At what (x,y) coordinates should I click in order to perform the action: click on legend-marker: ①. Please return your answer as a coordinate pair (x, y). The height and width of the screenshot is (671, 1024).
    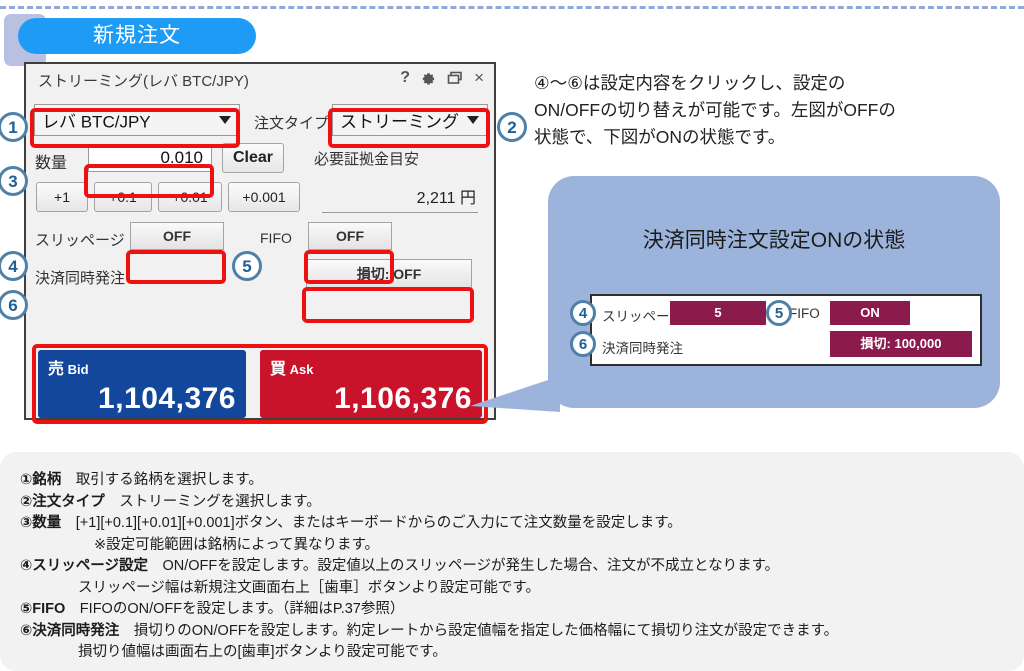
    Looking at the image, I should click on (26, 480).